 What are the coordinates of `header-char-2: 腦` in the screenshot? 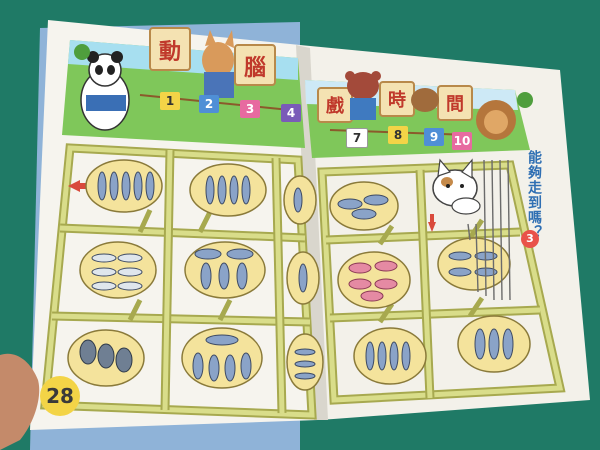 It's located at (254, 68).